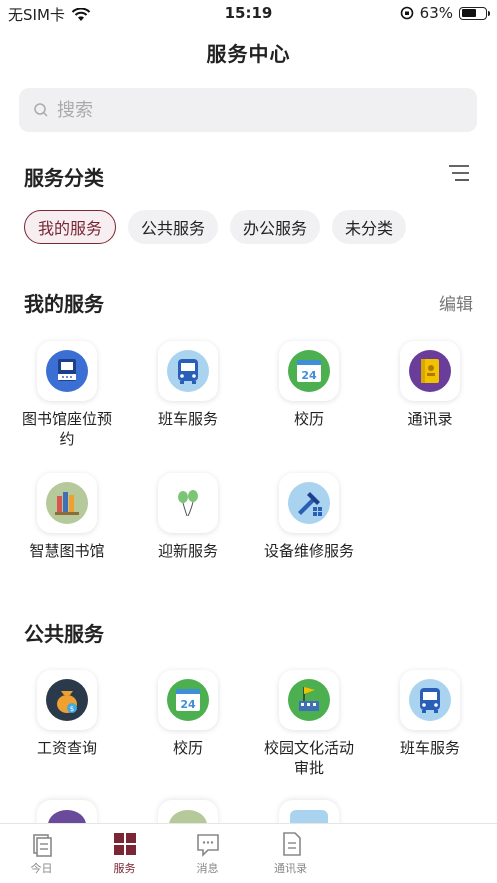 The image size is (497, 883). I want to click on service-label: 工资查询, so click(66, 748).